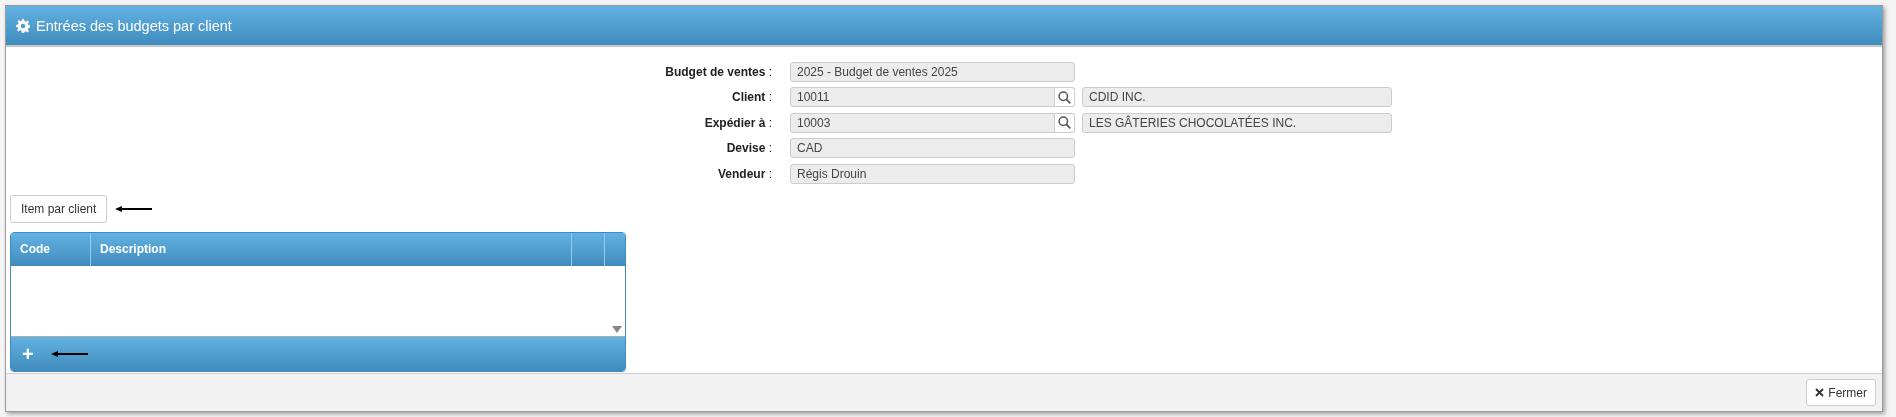  Describe the element at coordinates (23, 25) in the screenshot. I see `gear-icon` at that location.